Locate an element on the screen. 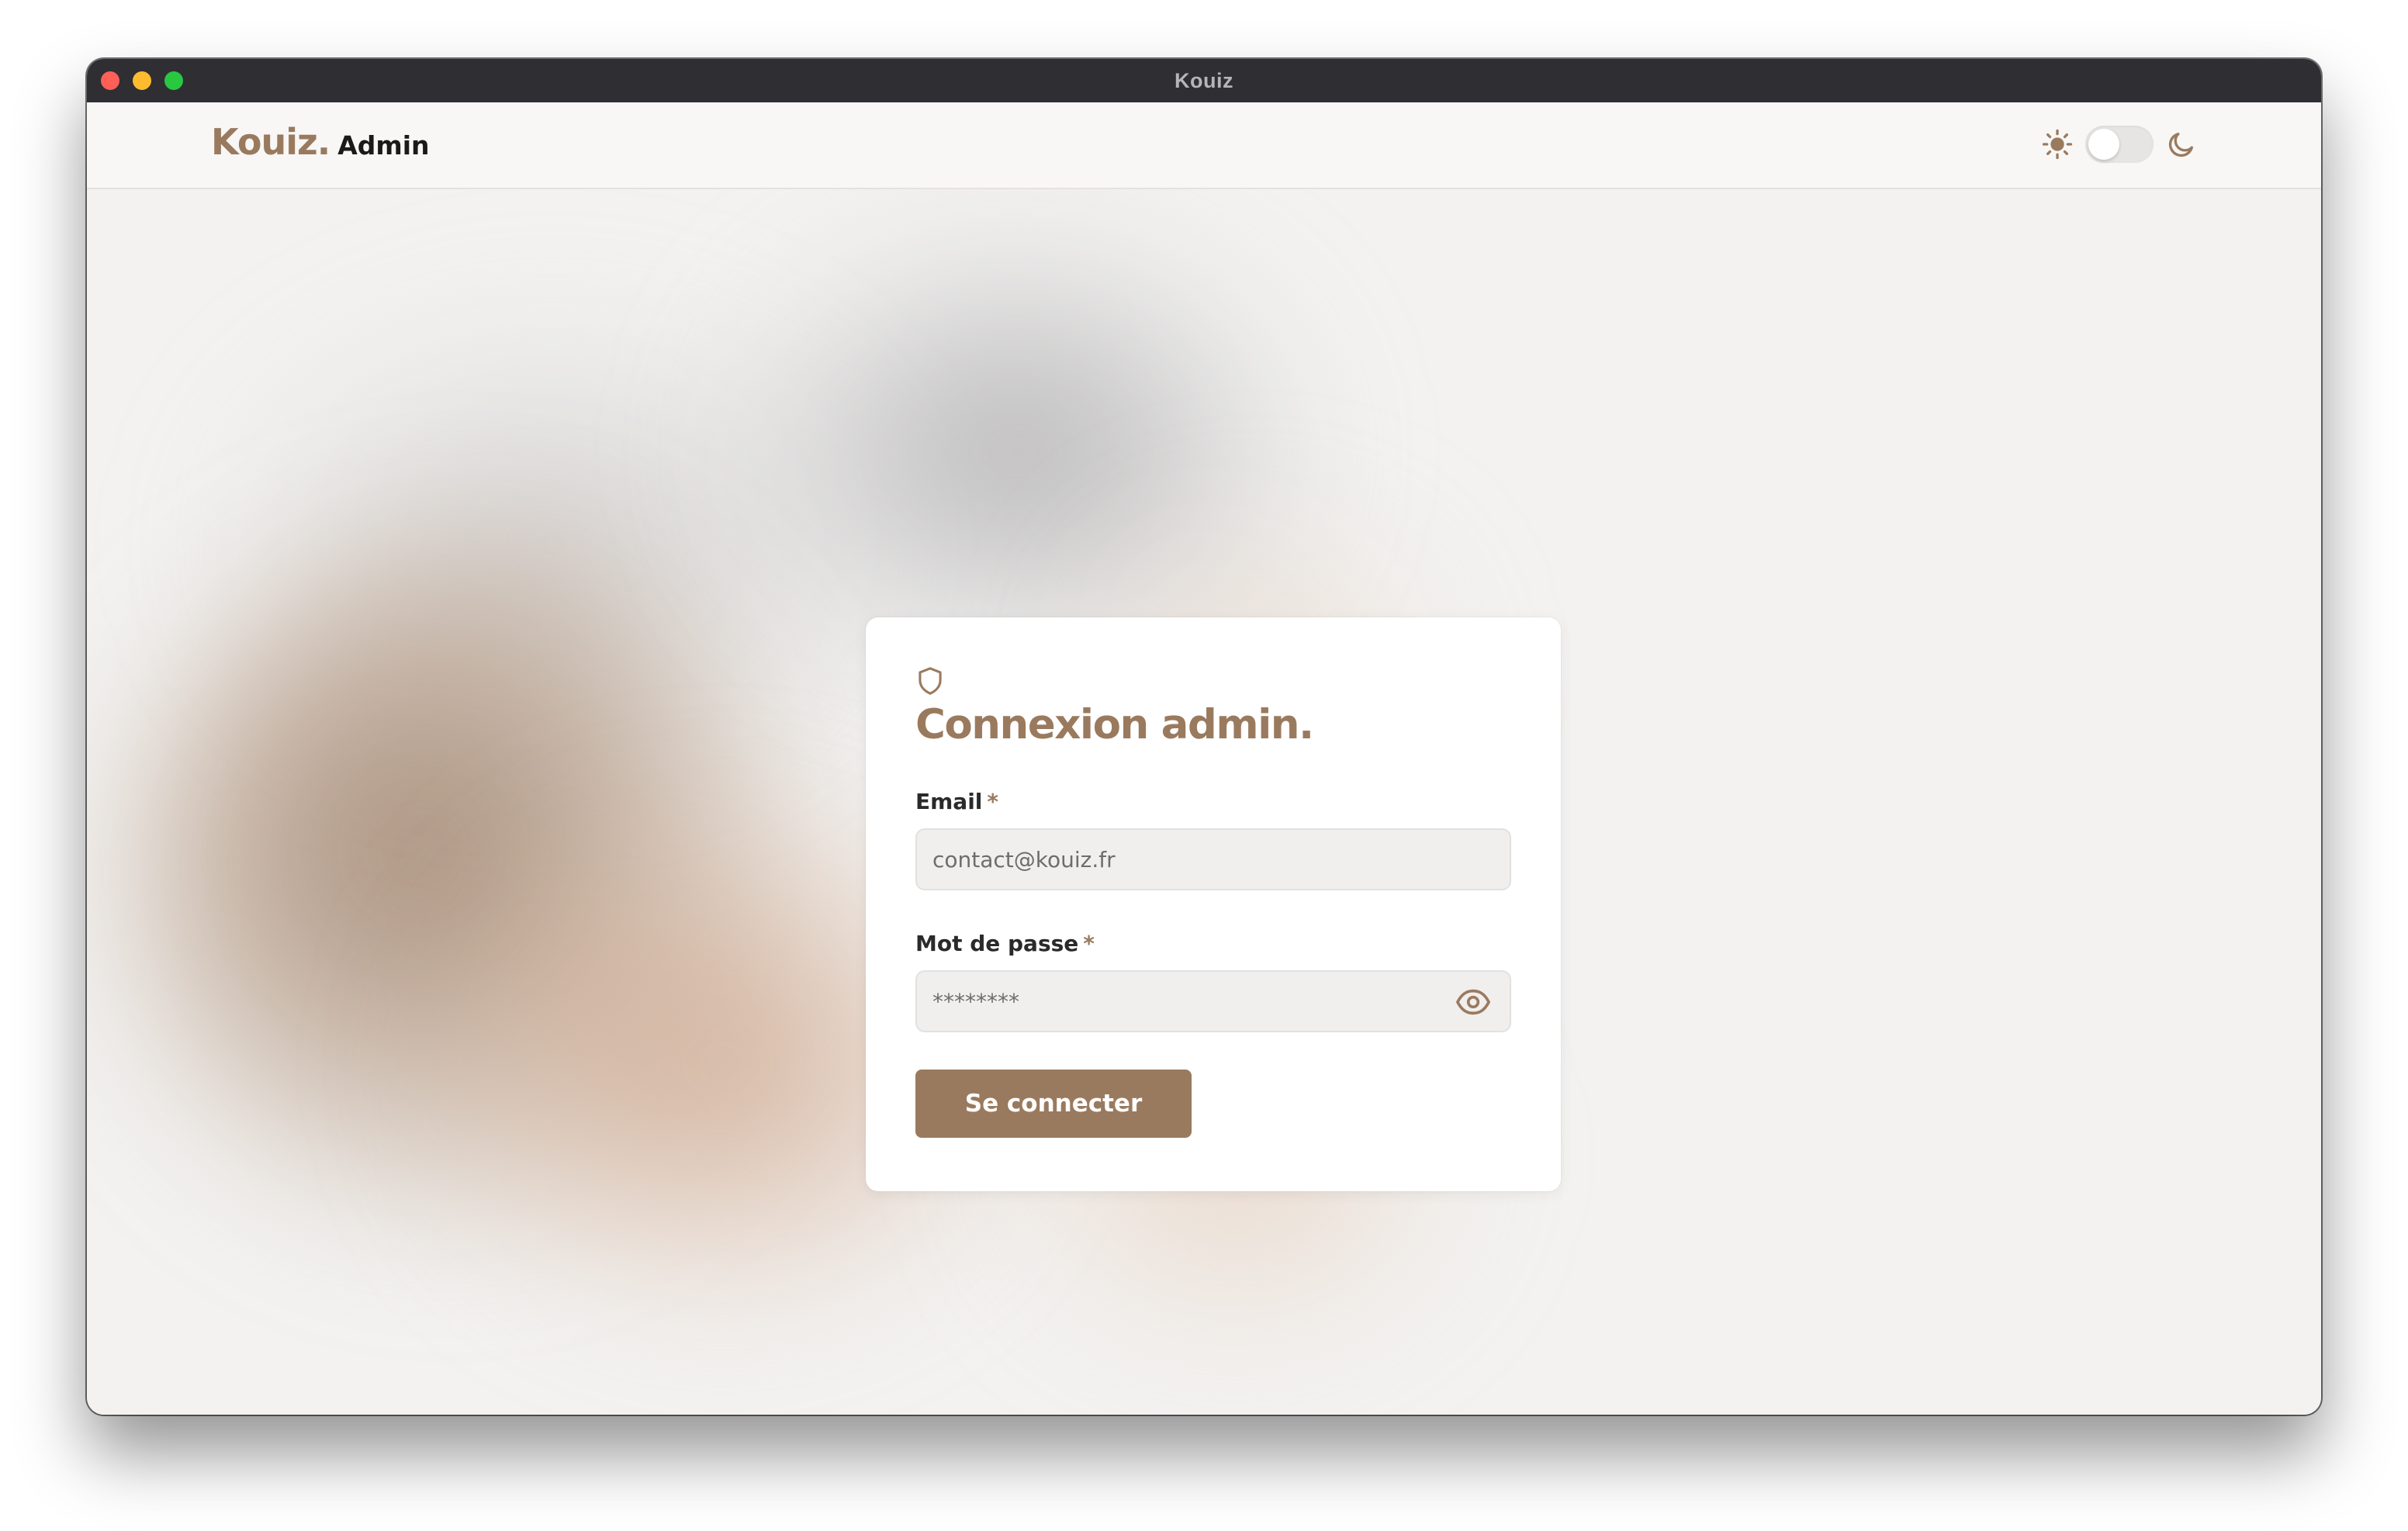 The image size is (2408, 1531). window-titlebar: Kouiz is located at coordinates (1204, 80).